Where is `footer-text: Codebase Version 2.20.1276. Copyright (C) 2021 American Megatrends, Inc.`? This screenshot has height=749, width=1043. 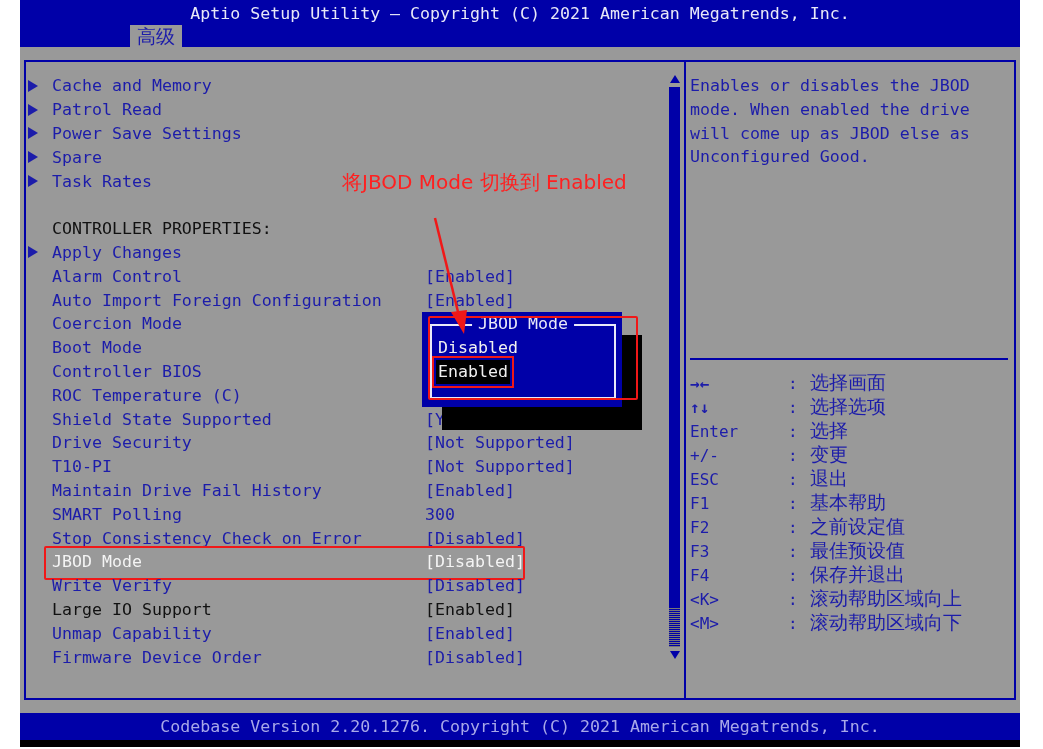 footer-text: Codebase Version 2.20.1276. Copyright (C) 2021 American Megatrends, Inc. is located at coordinates (520, 726).